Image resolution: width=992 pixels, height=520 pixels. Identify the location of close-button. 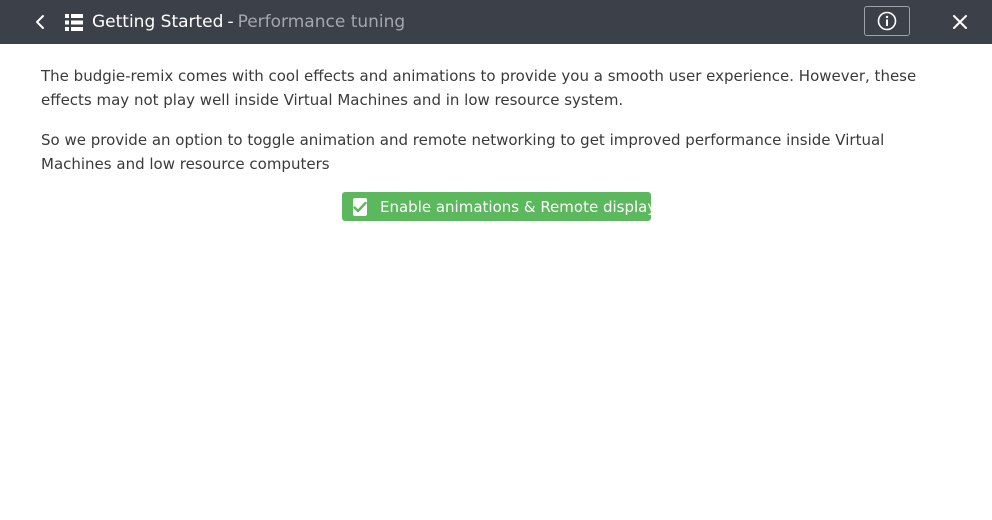
(960, 22).